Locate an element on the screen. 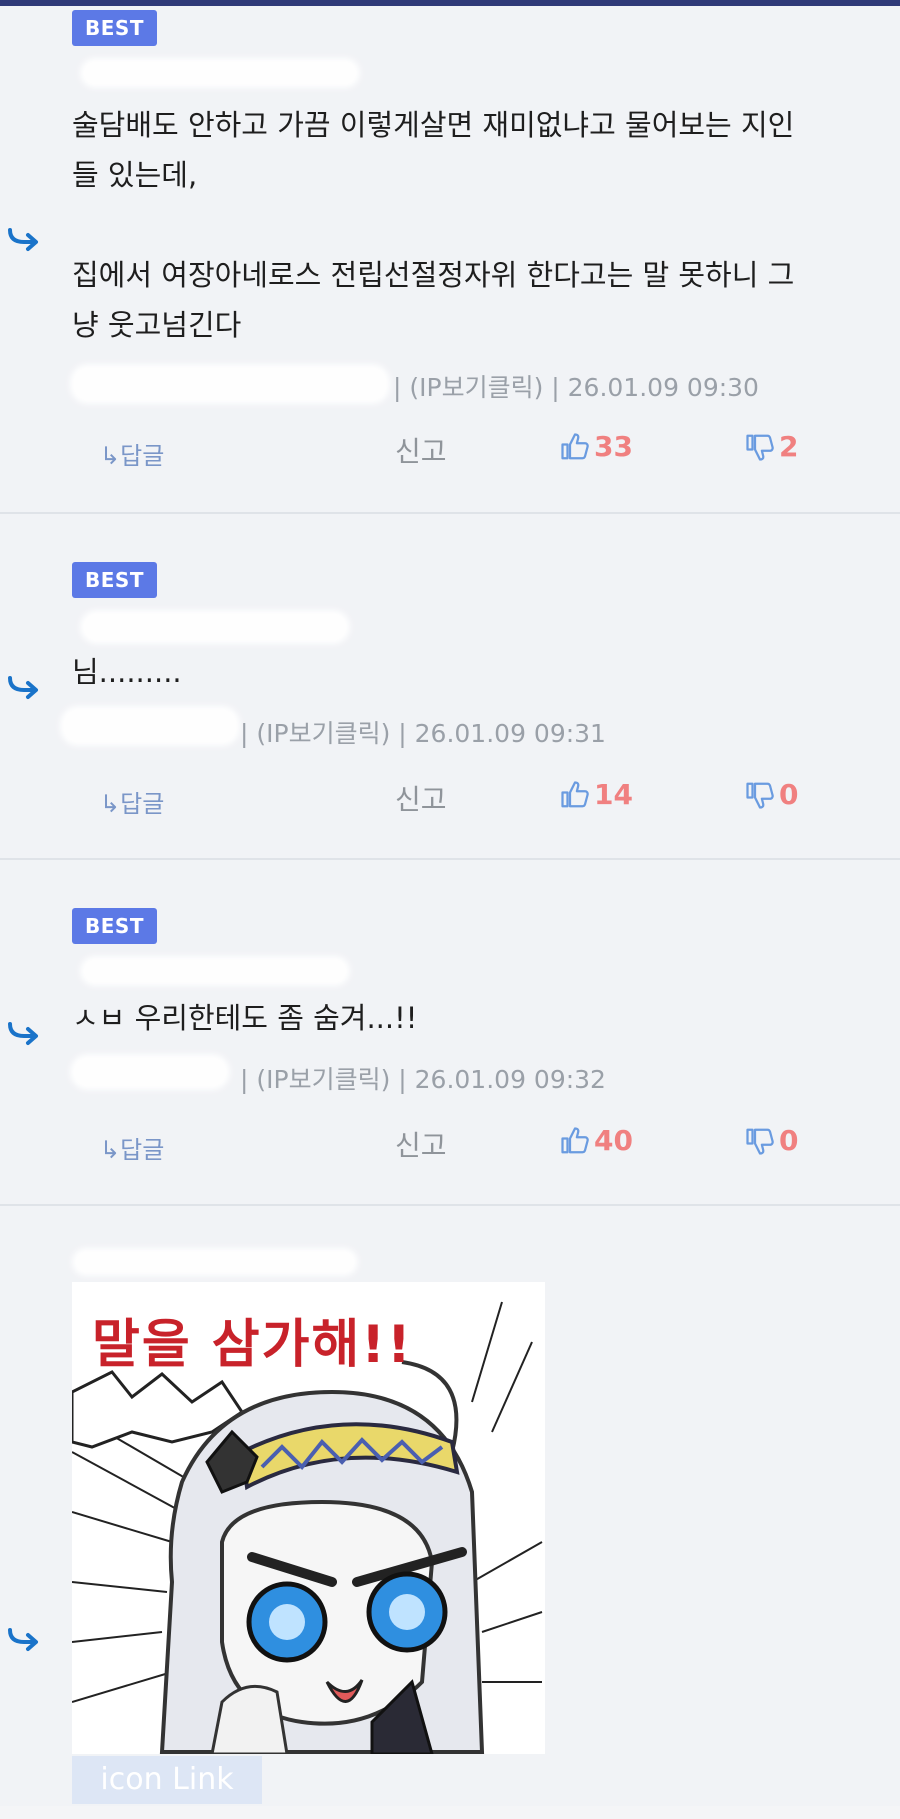 This screenshot has width=900, height=1819. like-count: 14 is located at coordinates (613, 794).